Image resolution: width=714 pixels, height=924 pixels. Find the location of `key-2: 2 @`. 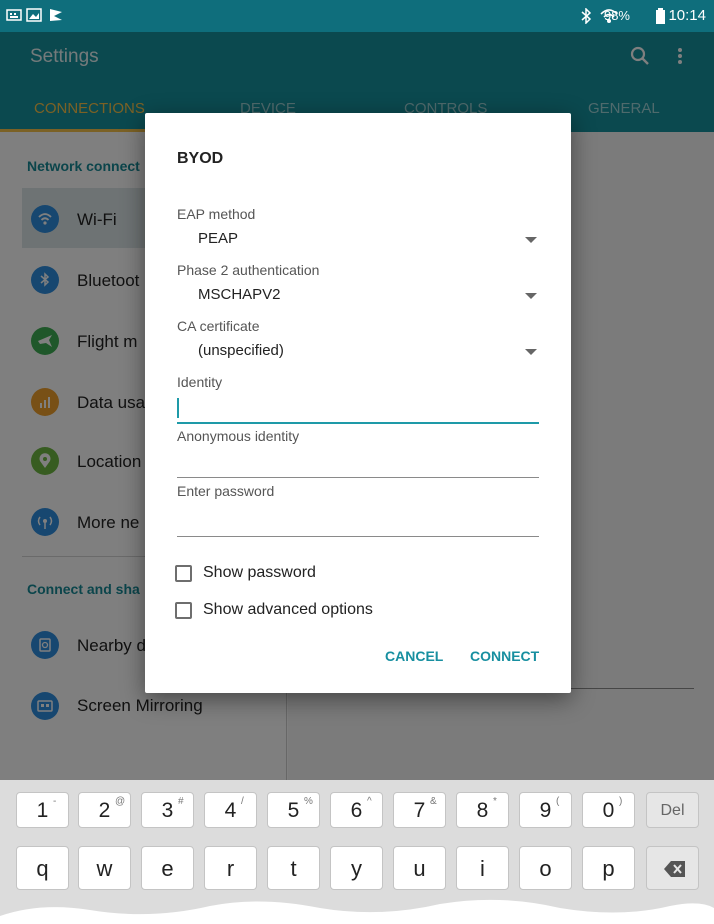

key-2: 2 @ is located at coordinates (104, 810).